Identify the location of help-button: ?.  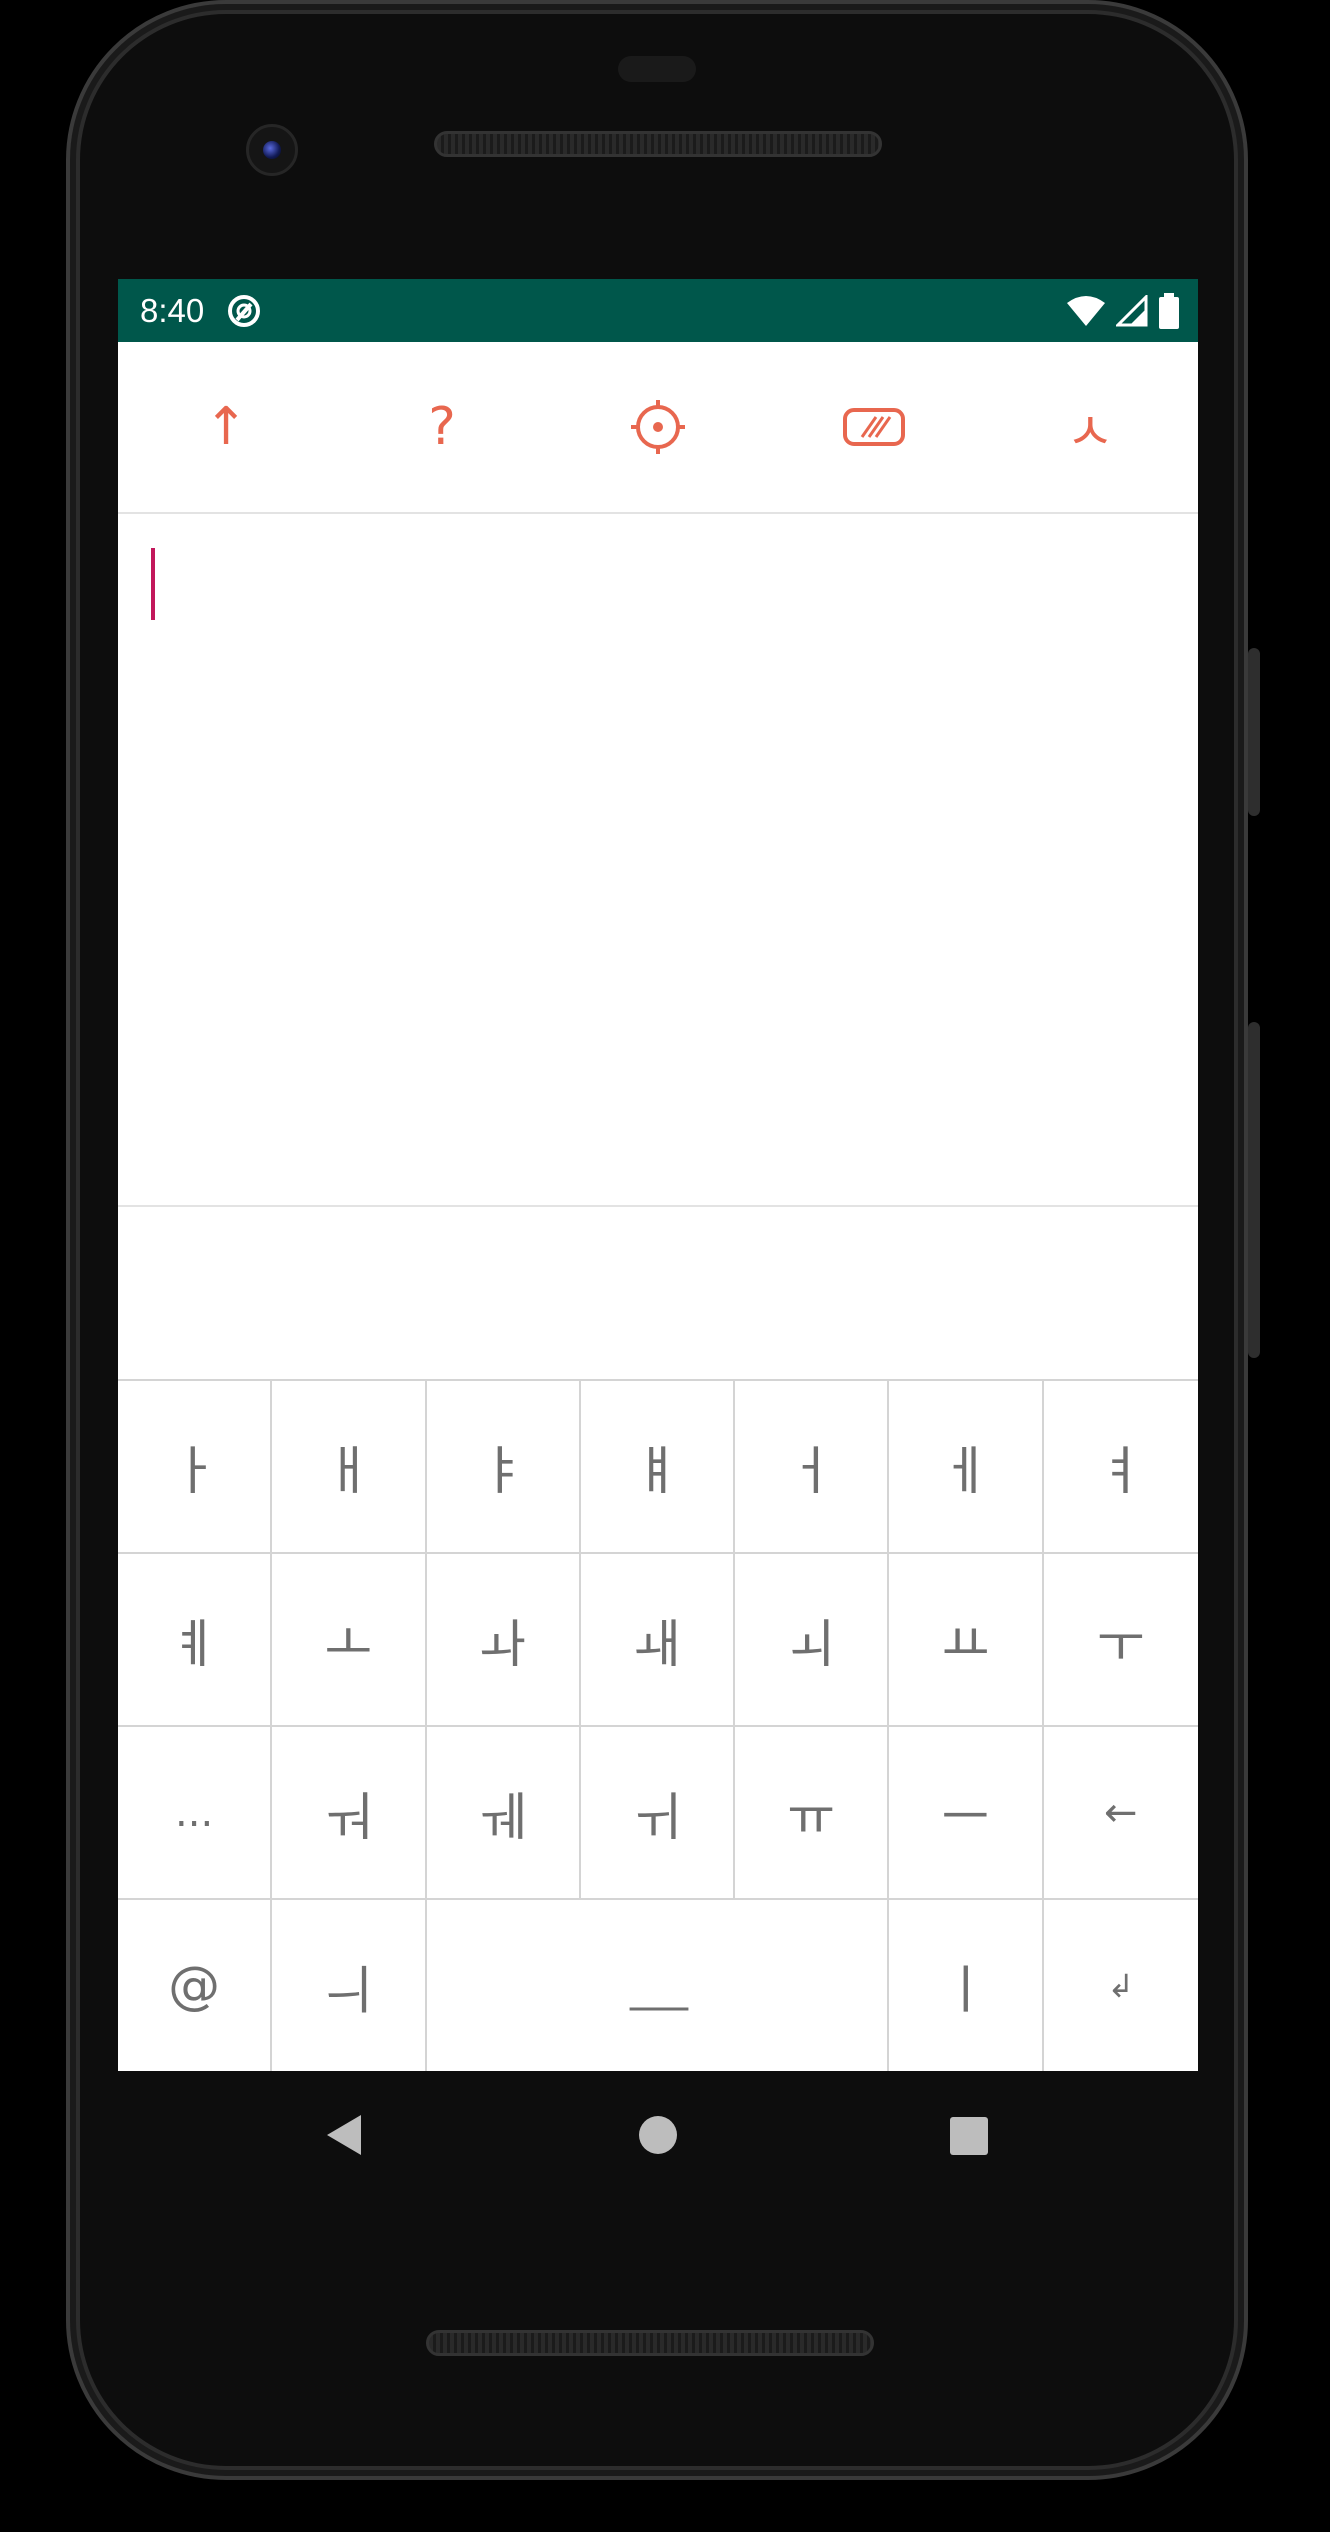
(442, 427).